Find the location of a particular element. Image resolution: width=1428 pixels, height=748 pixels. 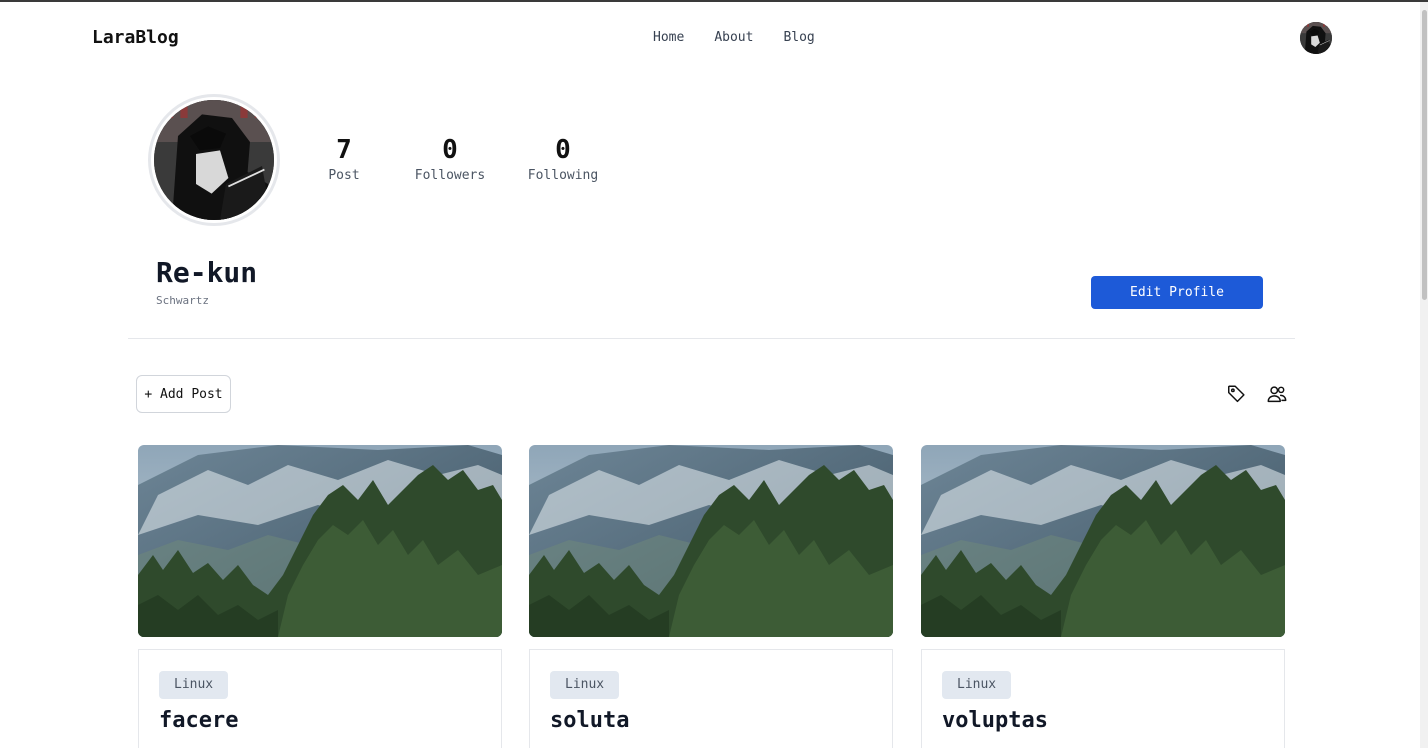

profile-avatar-image is located at coordinates (214, 160).